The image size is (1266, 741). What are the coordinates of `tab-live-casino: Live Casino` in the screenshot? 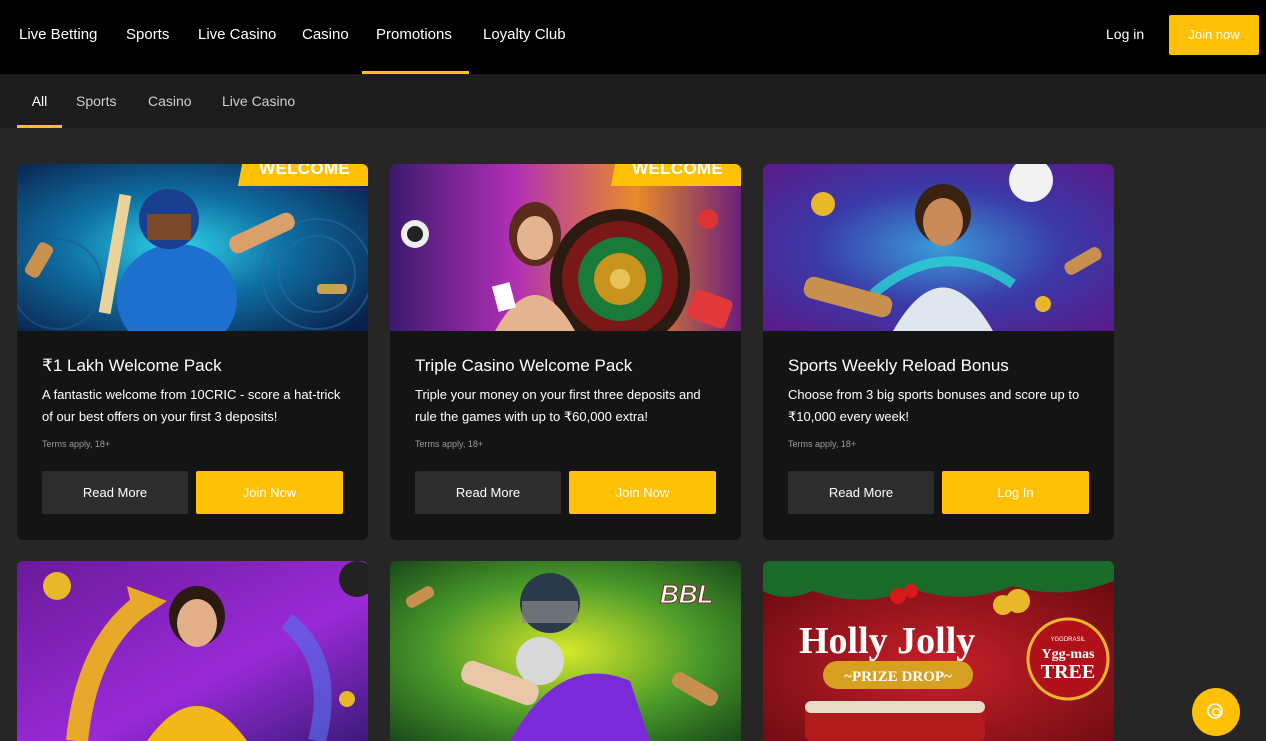 It's located at (258, 101).